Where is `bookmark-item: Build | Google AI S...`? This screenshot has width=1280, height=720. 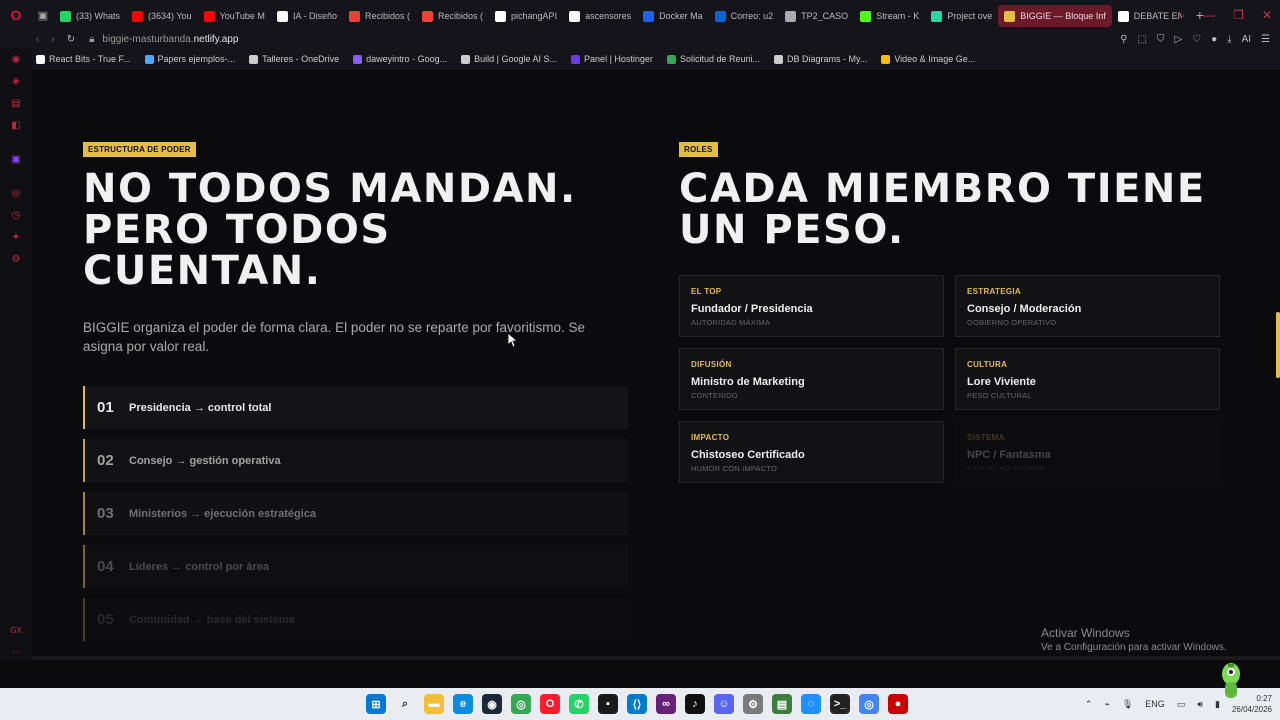 bookmark-item: Build | Google AI S... is located at coordinates (509, 59).